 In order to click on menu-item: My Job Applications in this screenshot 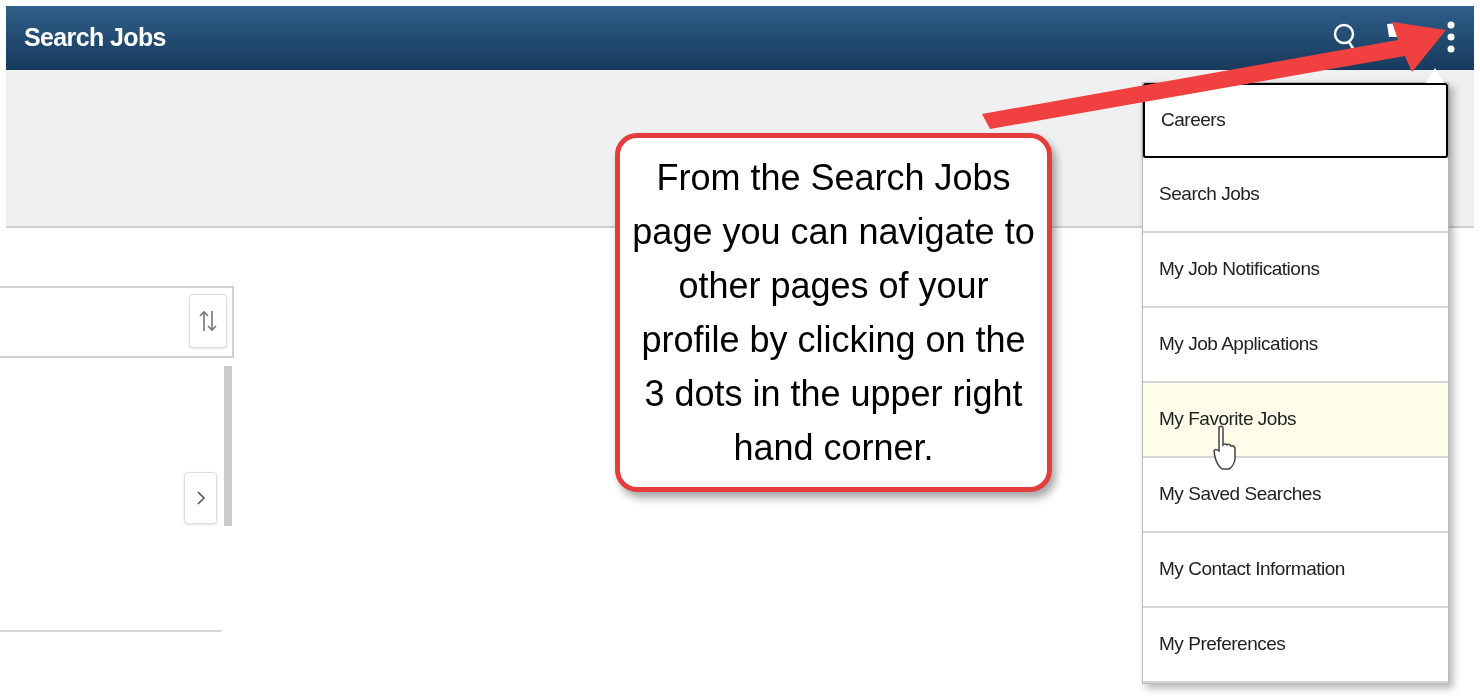, I will do `click(1295, 345)`.